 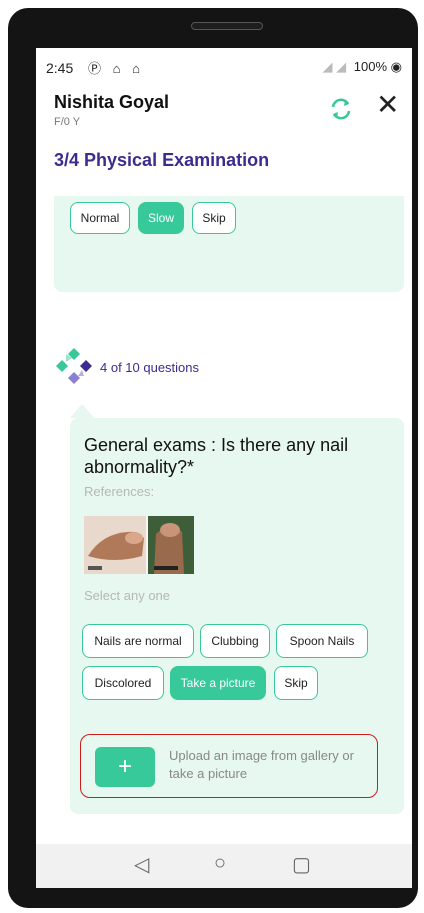 What do you see at coordinates (74, 366) in the screenshot?
I see `question-progress-icon` at bounding box center [74, 366].